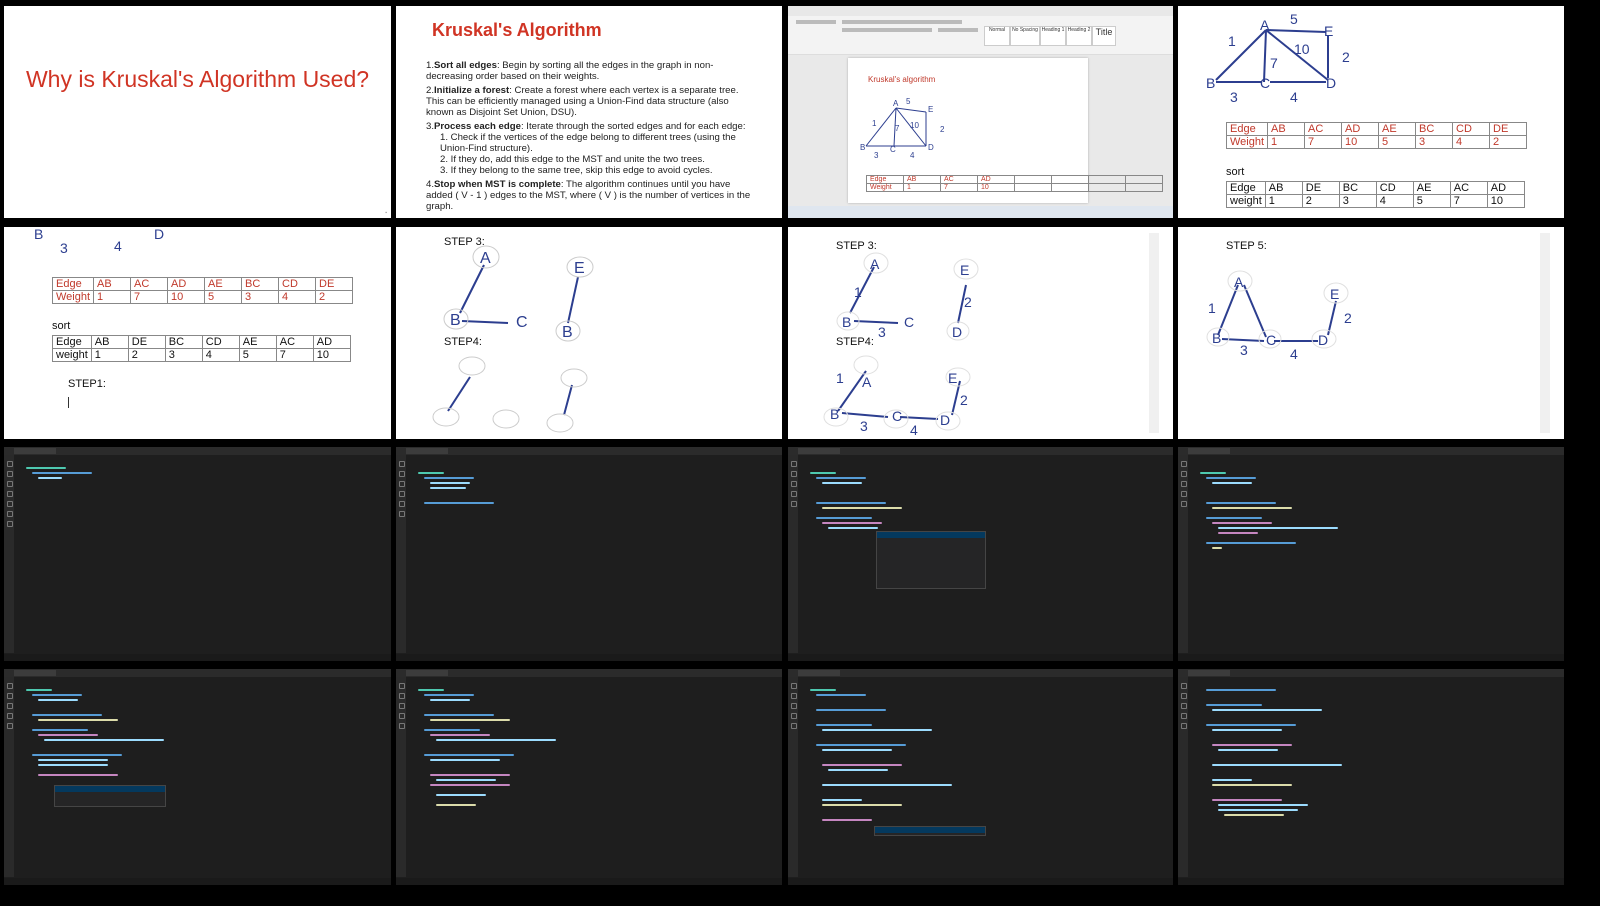 The width and height of the screenshot is (1600, 906). I want to click on slide-why-kruskal: Why is Kruskal's Algorithm Used? ▪, so click(197, 112).